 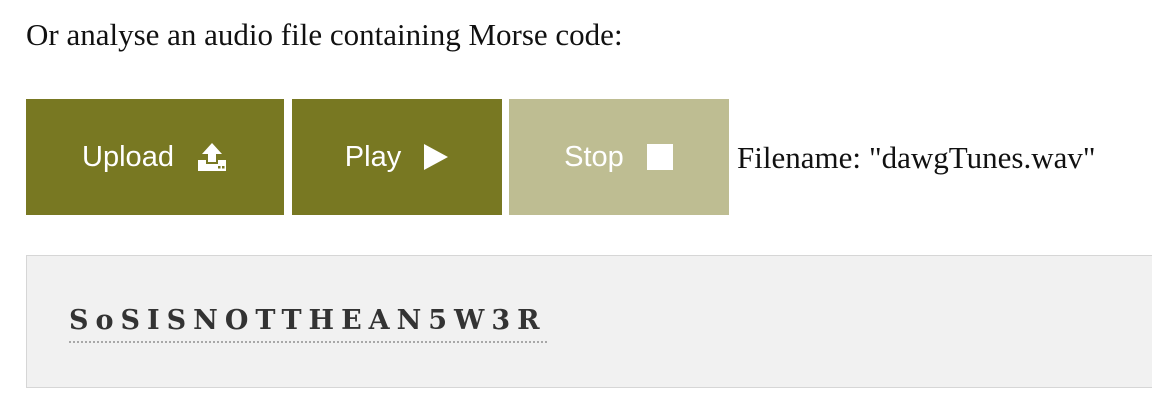 What do you see at coordinates (660, 157) in the screenshot?
I see `stop-icon` at bounding box center [660, 157].